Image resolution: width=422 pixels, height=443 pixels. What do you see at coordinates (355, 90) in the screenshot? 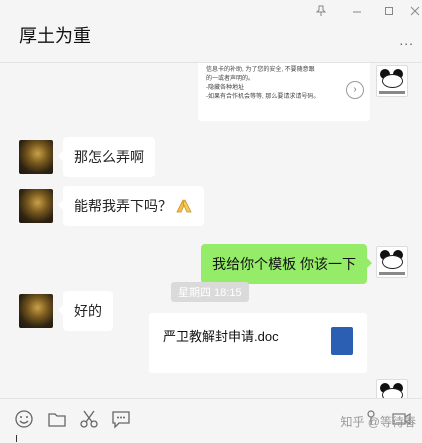
I see `arrow-icon: ›` at bounding box center [355, 90].